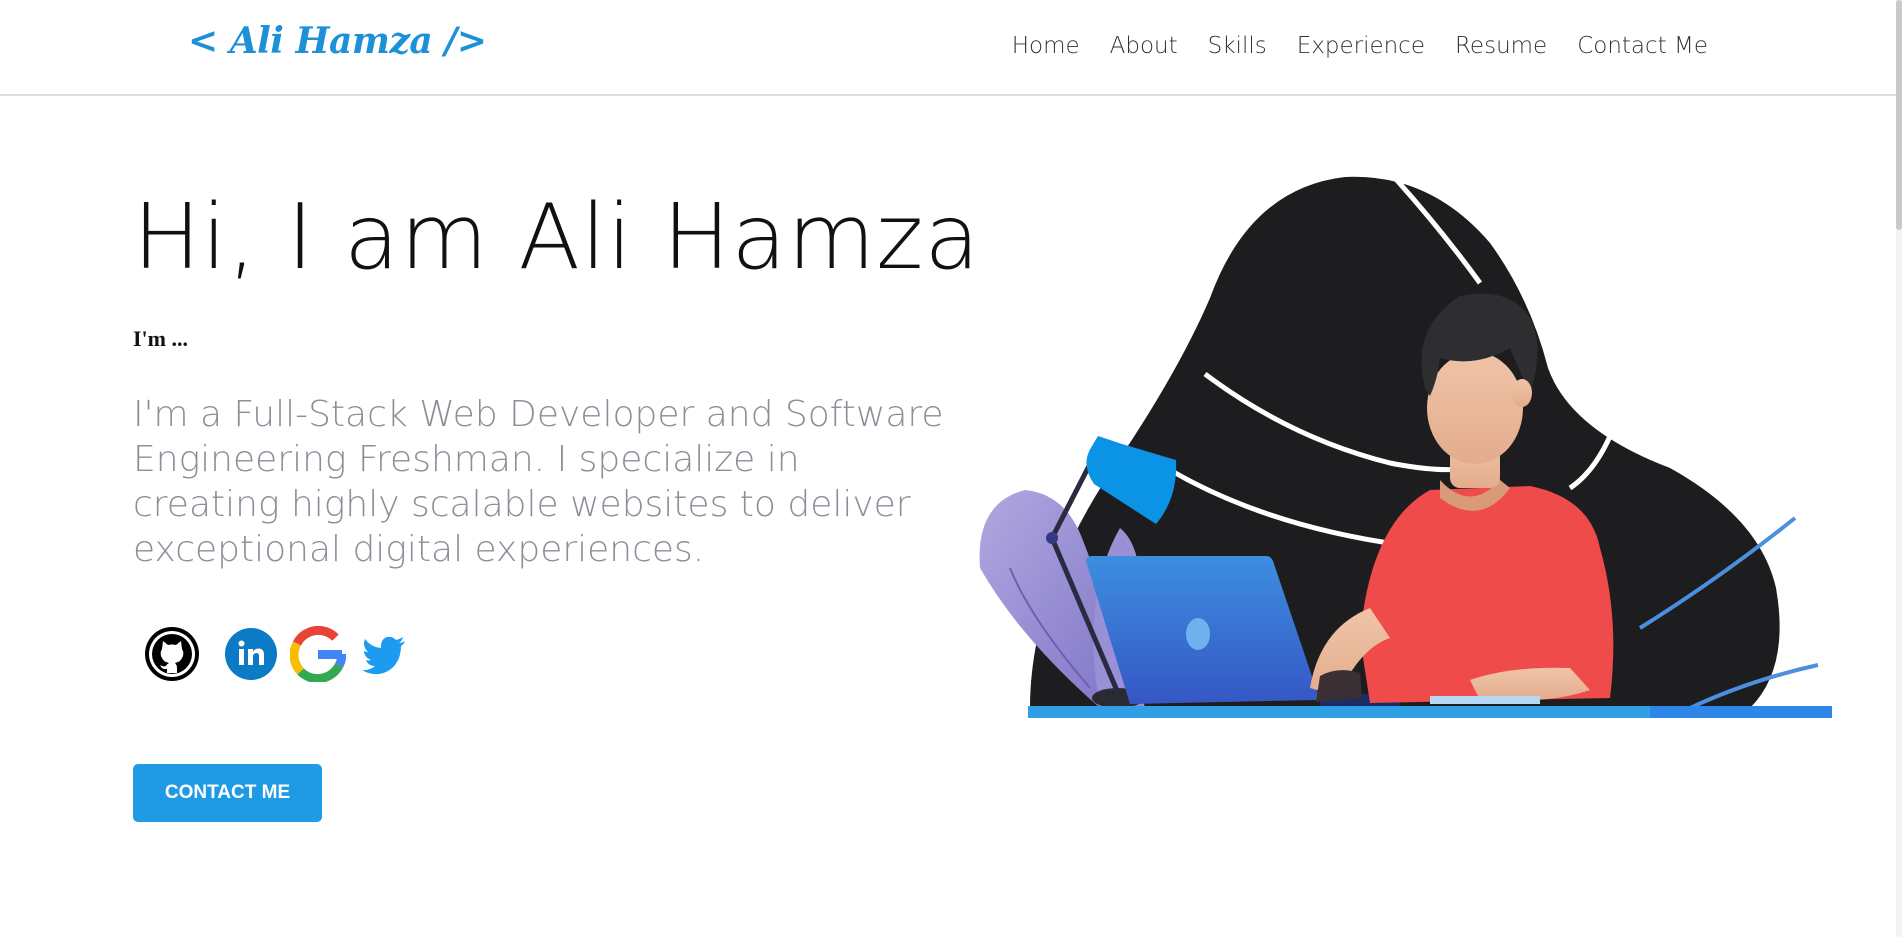  Describe the element at coordinates (557, 237) in the screenshot. I see `hero-title: Hi, I am Ali Hamza` at that location.